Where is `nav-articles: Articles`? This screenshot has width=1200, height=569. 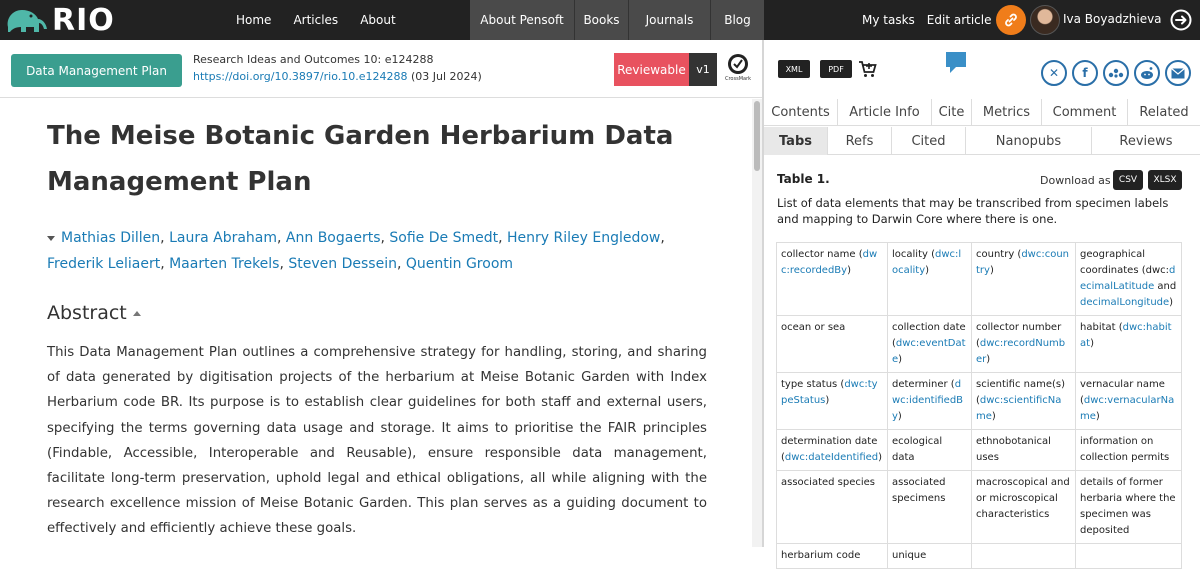 nav-articles: Articles is located at coordinates (315, 20).